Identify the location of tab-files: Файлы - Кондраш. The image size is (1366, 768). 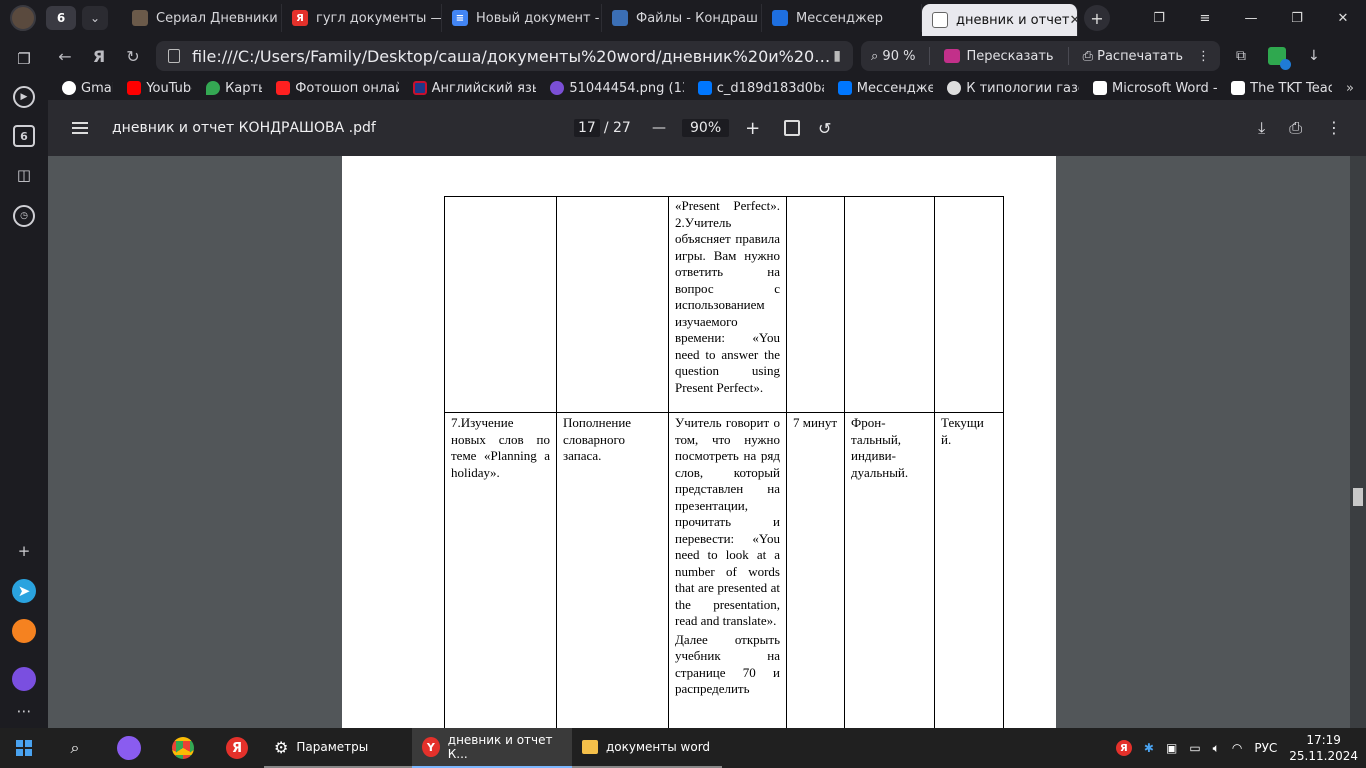
(682, 18).